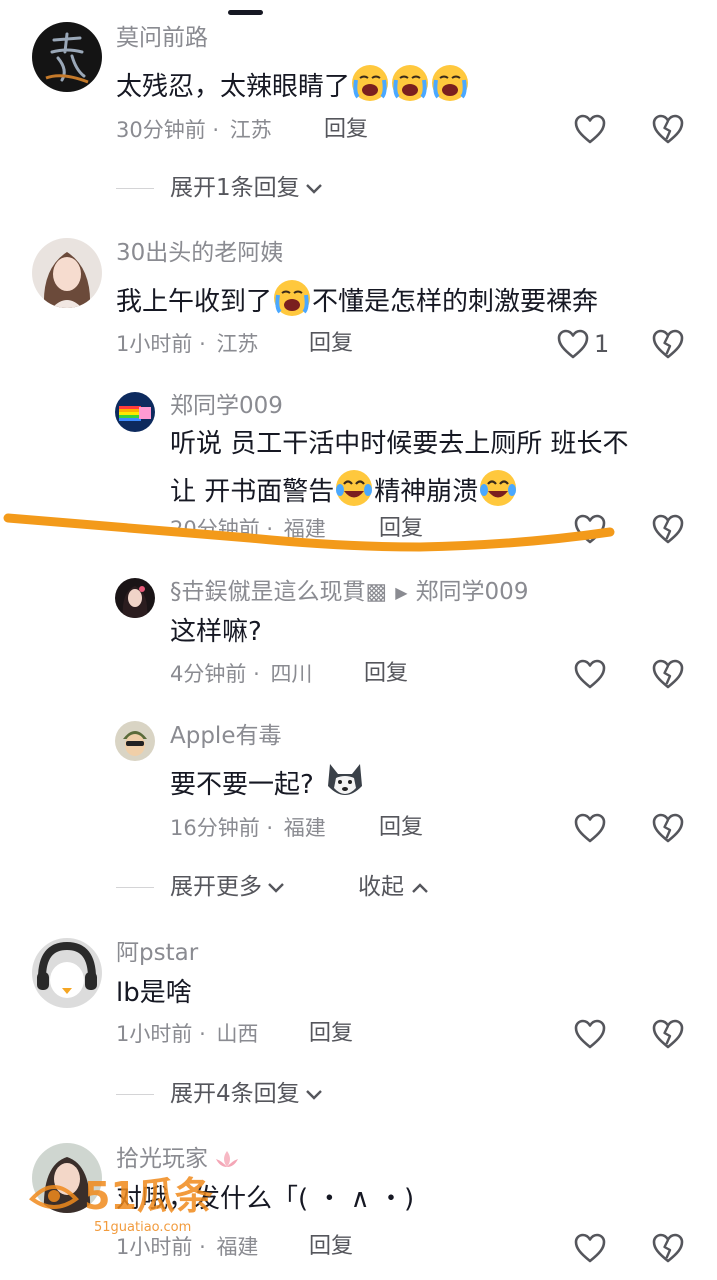 The width and height of the screenshot is (717, 1280). Describe the element at coordinates (401, 592) in the screenshot. I see `reply-to-arrow-icon: ▶` at that location.